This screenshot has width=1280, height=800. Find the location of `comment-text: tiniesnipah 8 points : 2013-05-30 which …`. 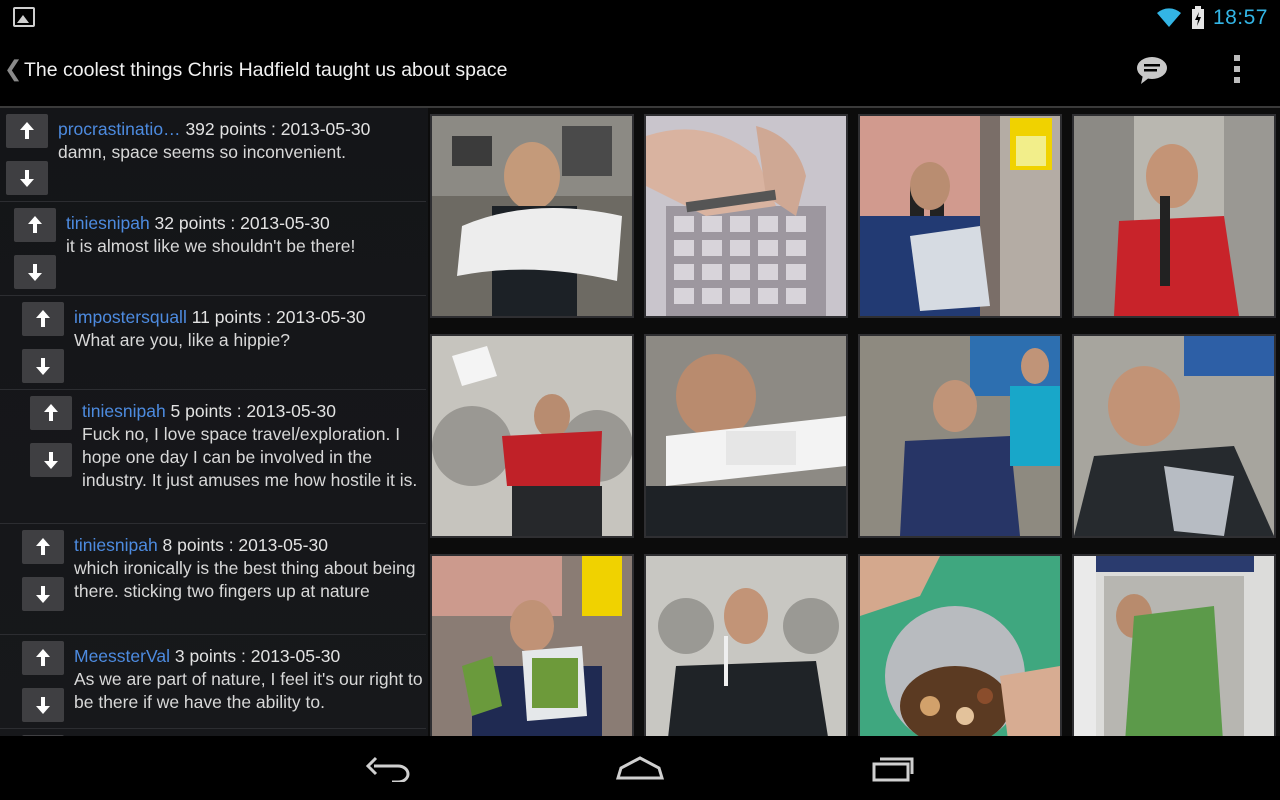

comment-text: tiniesnipah 8 points : 2013-05-30 which … is located at coordinates (249, 568).